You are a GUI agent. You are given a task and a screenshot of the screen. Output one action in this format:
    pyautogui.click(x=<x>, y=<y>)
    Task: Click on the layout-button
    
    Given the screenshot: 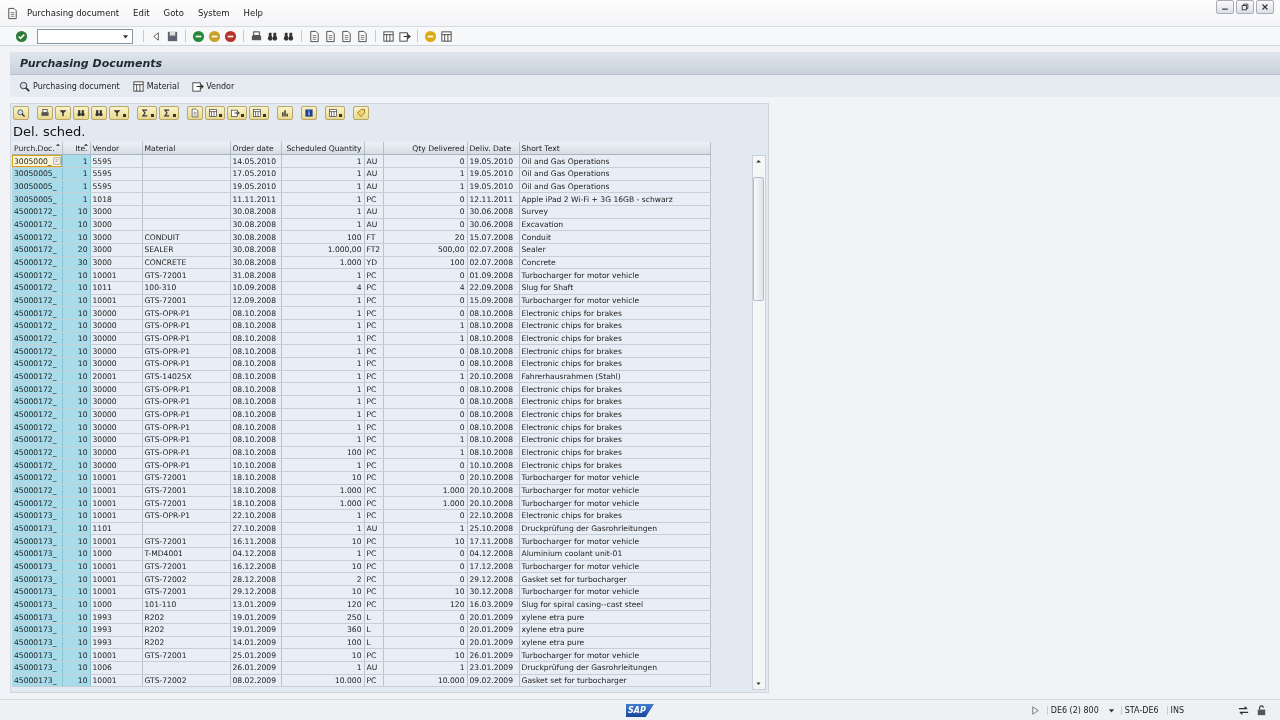 What is the action you would take?
    pyautogui.click(x=259, y=112)
    